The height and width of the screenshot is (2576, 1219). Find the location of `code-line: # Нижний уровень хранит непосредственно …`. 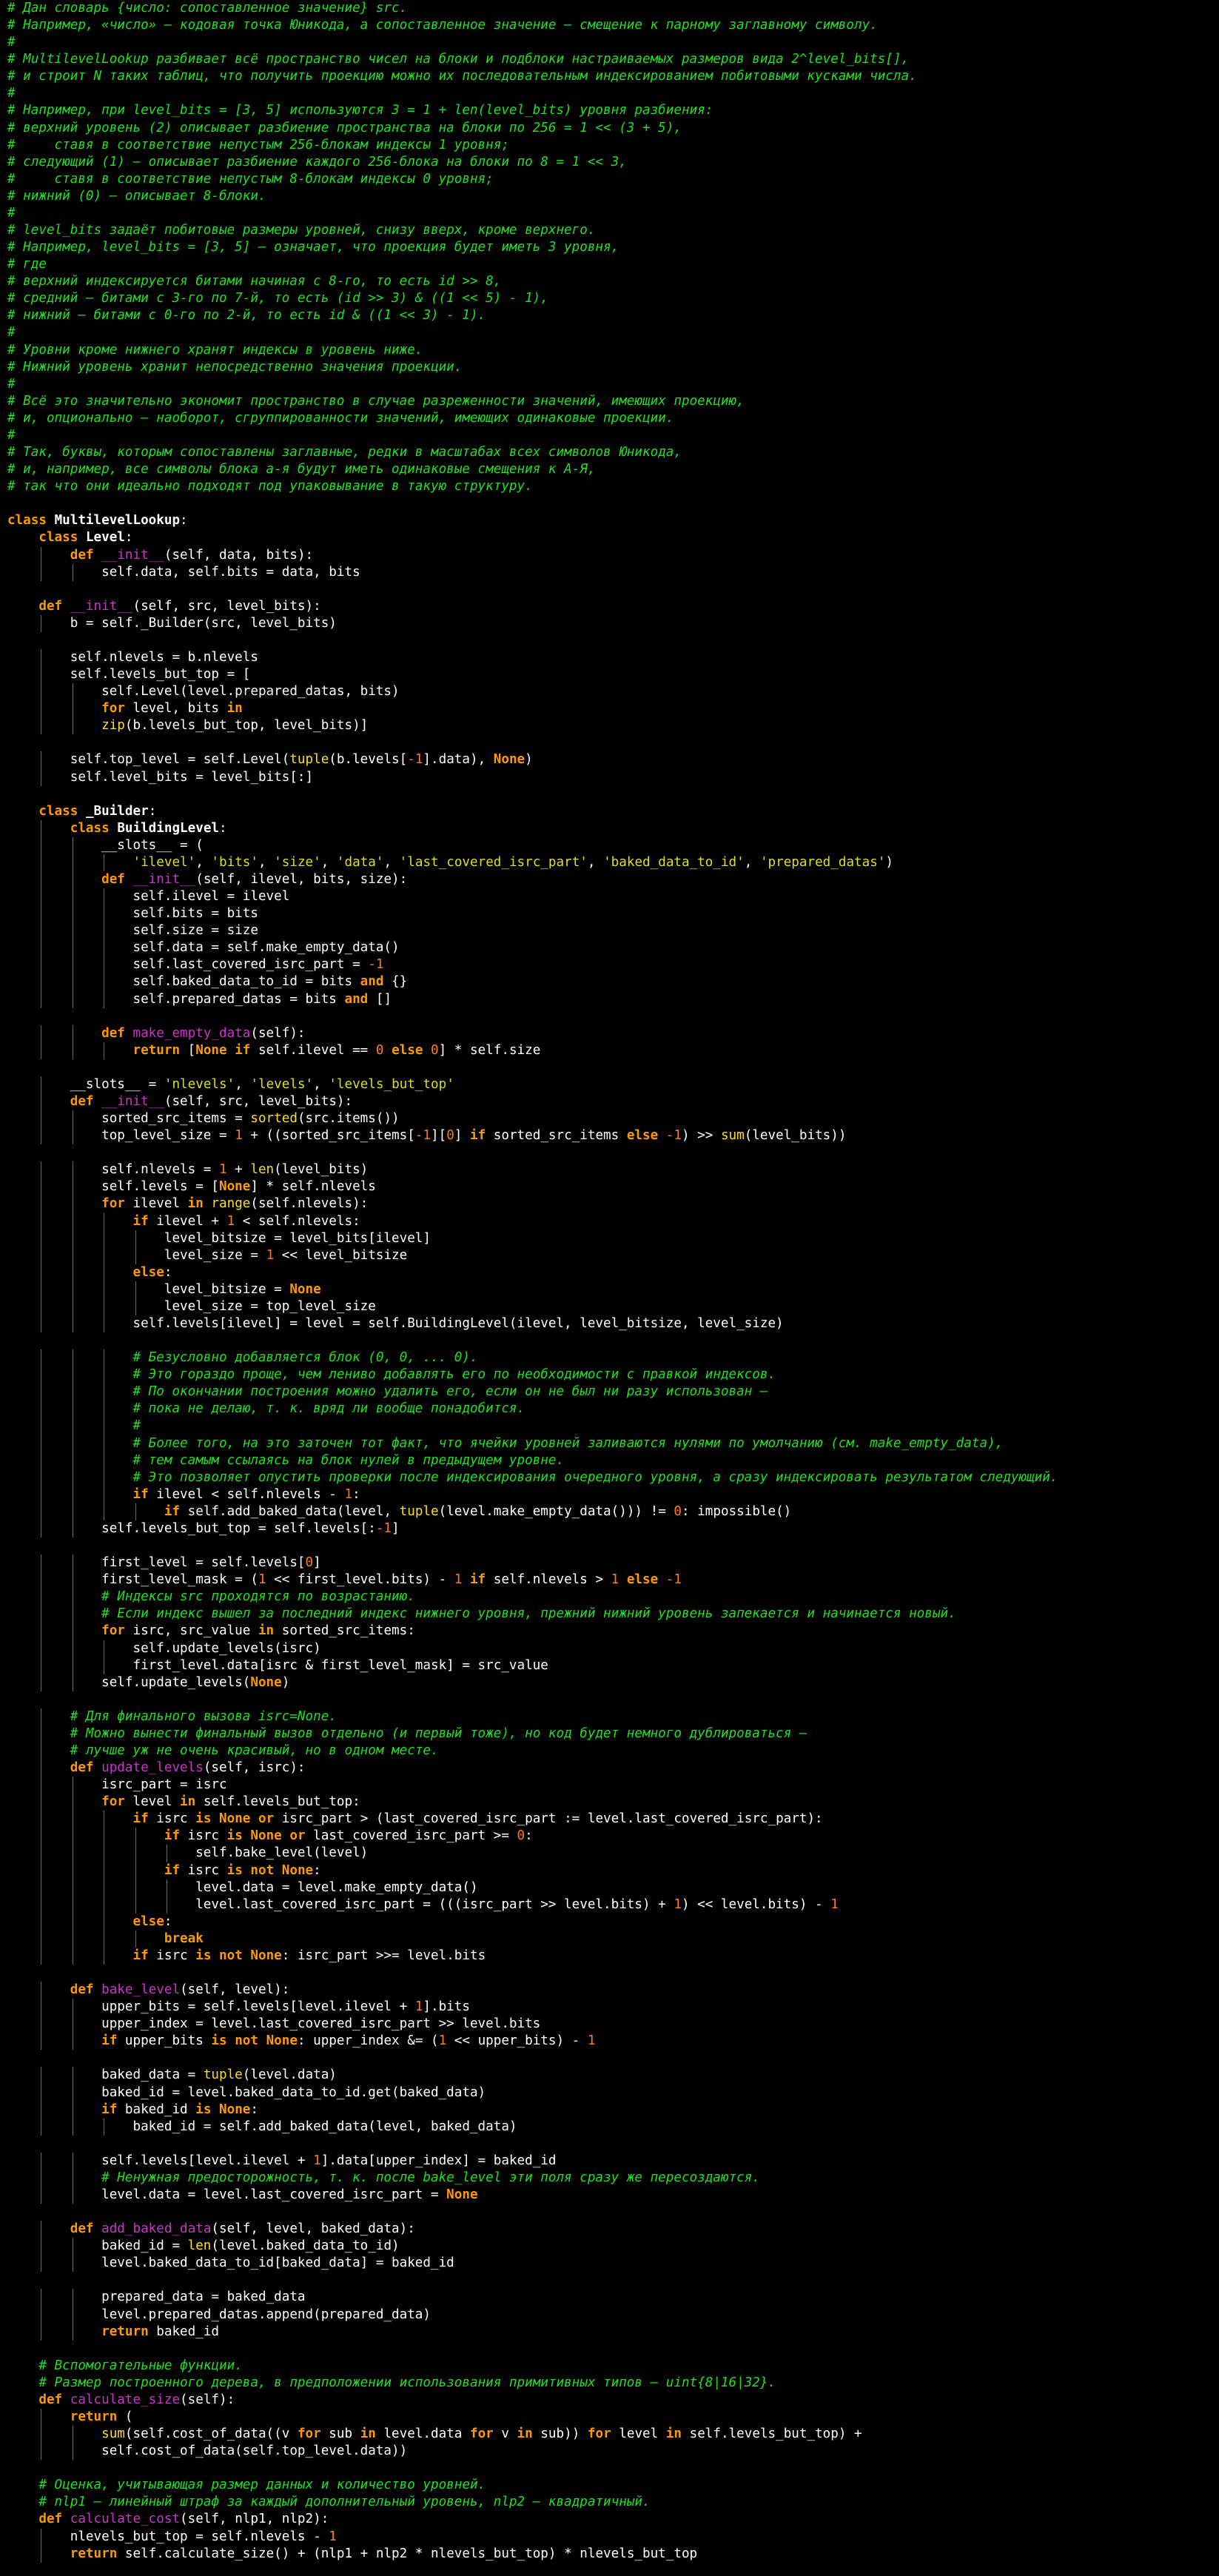

code-line: # Нижний уровень хранит непосредственно … is located at coordinates (610, 367).